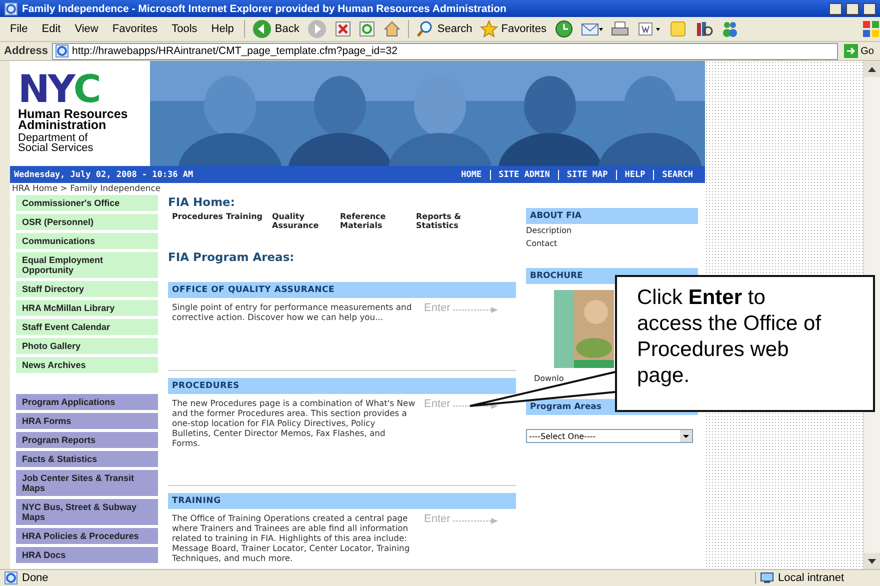  What do you see at coordinates (87, 512) in the screenshot?
I see `sidebar-link: NYC Bus, Street & Subway Maps` at bounding box center [87, 512].